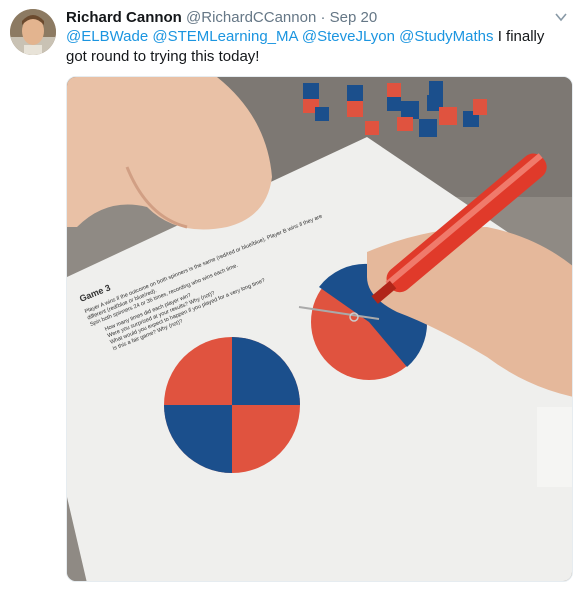 This screenshot has width=580, height=591. I want to click on tweet-header: Richard Cannon @RichardCCannon · Sep 20, so click(318, 18).